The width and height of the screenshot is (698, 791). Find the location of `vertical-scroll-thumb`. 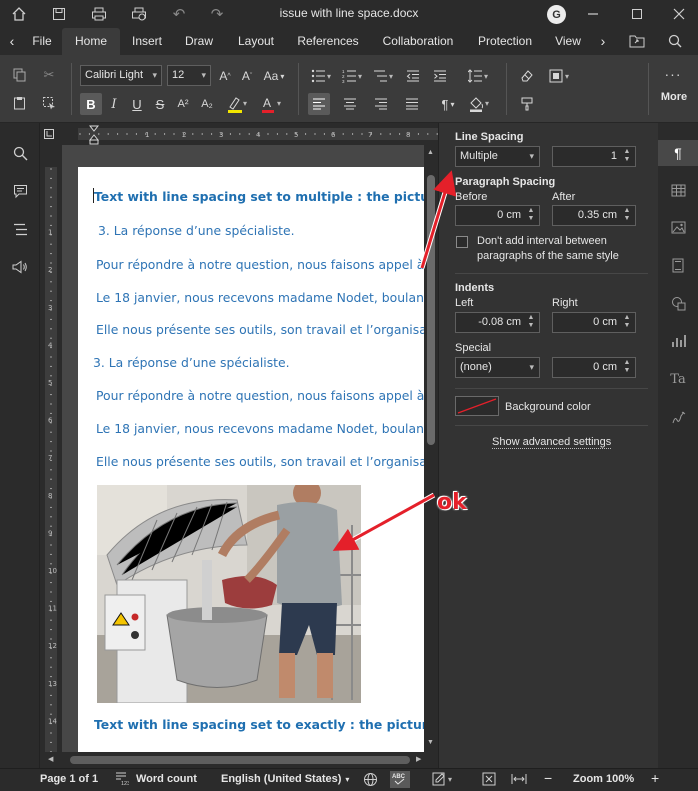

vertical-scroll-thumb is located at coordinates (431, 310).